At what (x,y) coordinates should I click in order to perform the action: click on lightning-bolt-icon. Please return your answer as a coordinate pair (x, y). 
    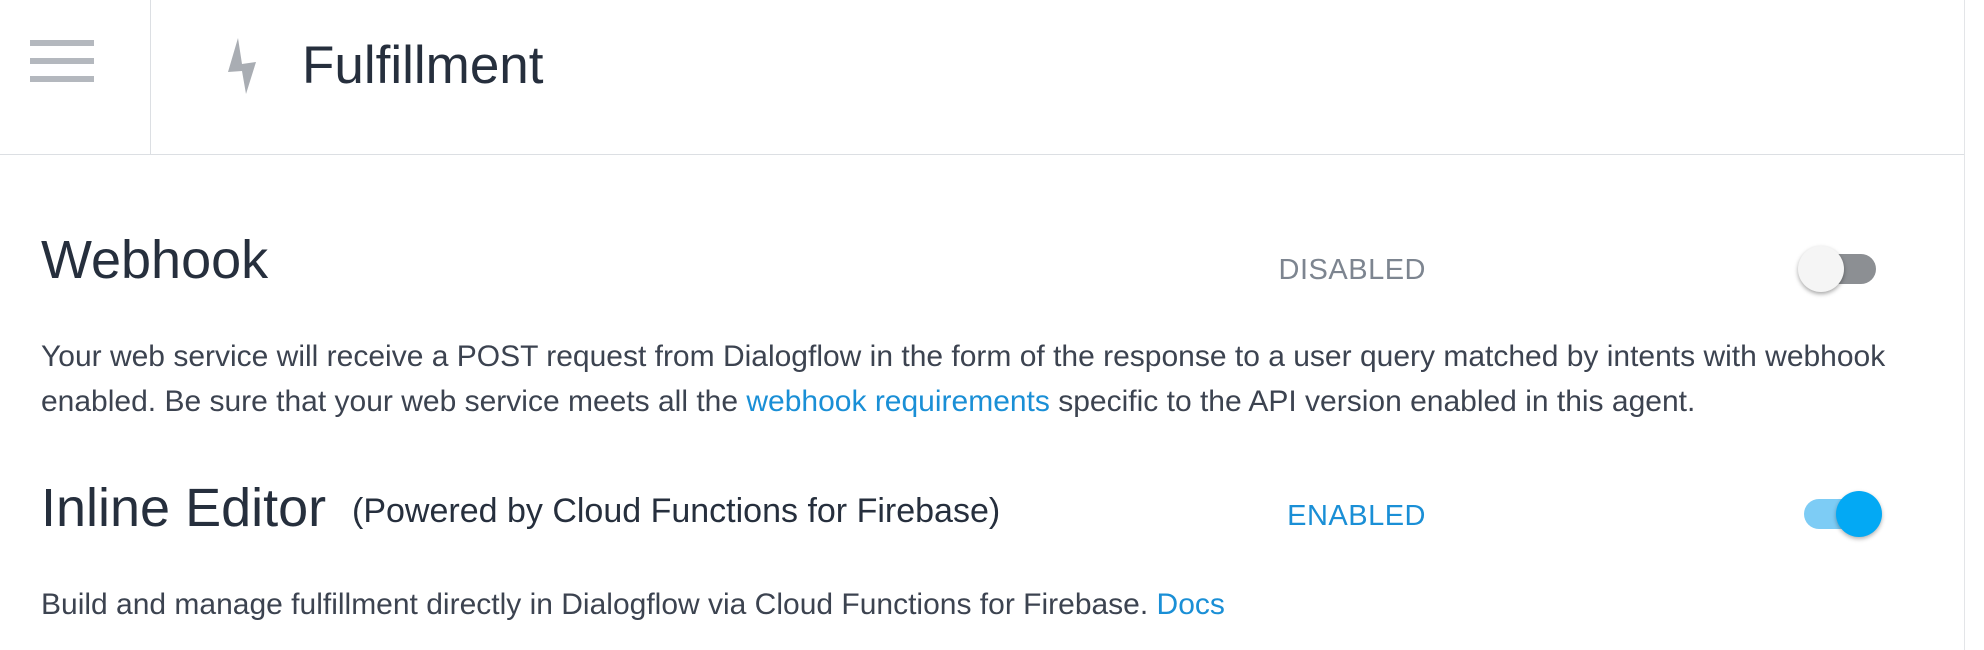
    Looking at the image, I should click on (242, 66).